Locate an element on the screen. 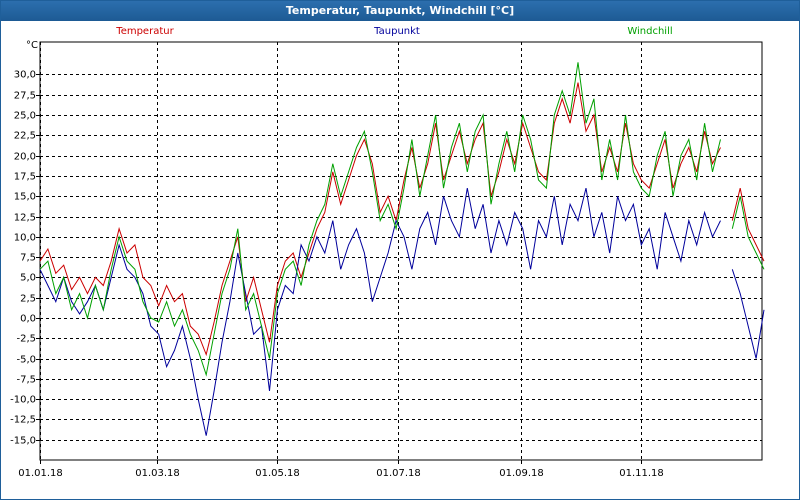 The image size is (800, 500). x-tick-label: 01.09.18 is located at coordinates (521, 473).